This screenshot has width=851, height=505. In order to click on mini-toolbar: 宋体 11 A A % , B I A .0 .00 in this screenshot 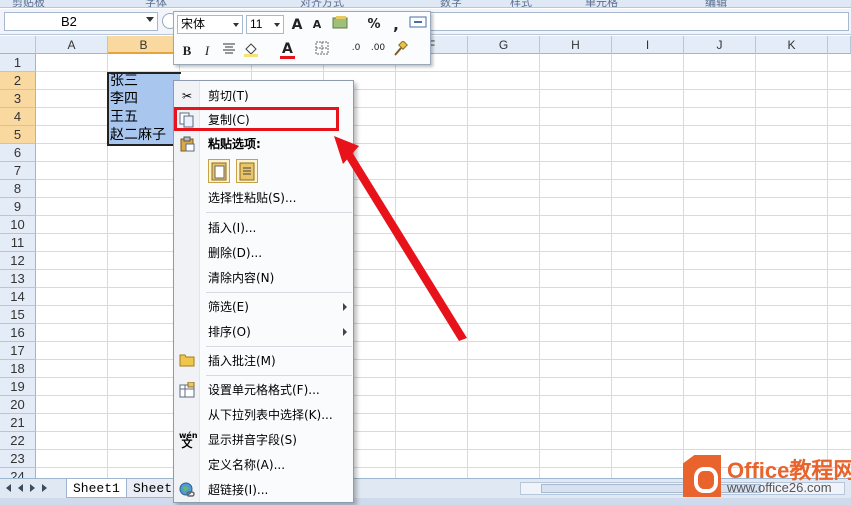, I will do `click(302, 38)`.